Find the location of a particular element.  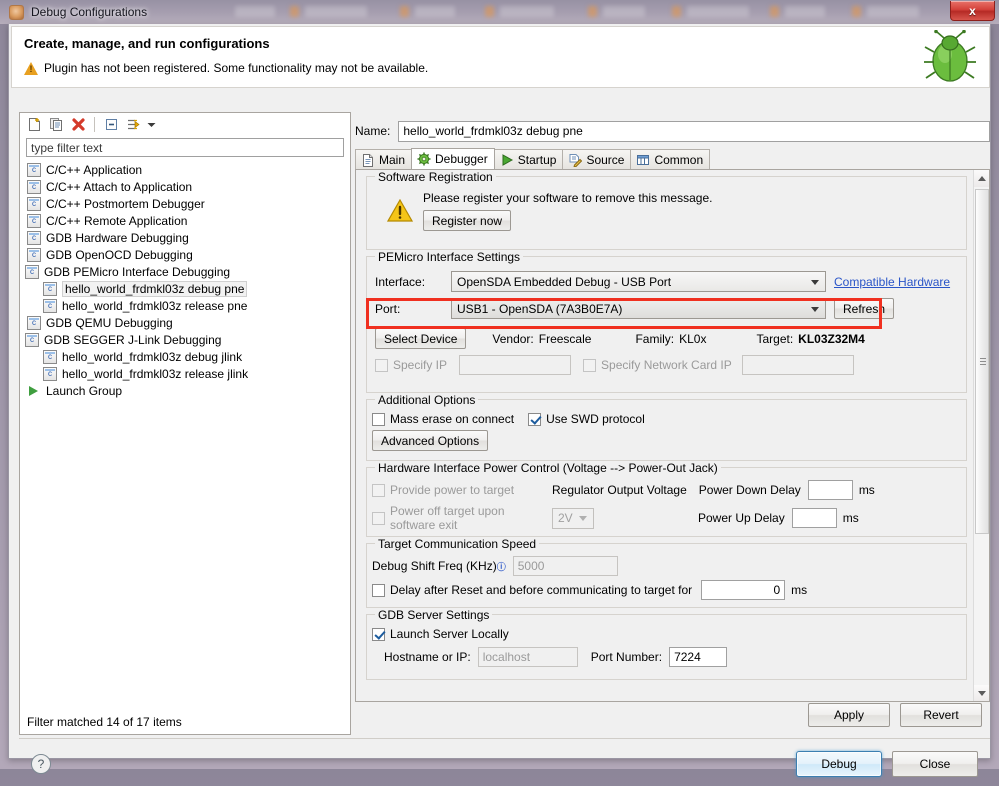

refresh-button: Refresh is located at coordinates (864, 308).